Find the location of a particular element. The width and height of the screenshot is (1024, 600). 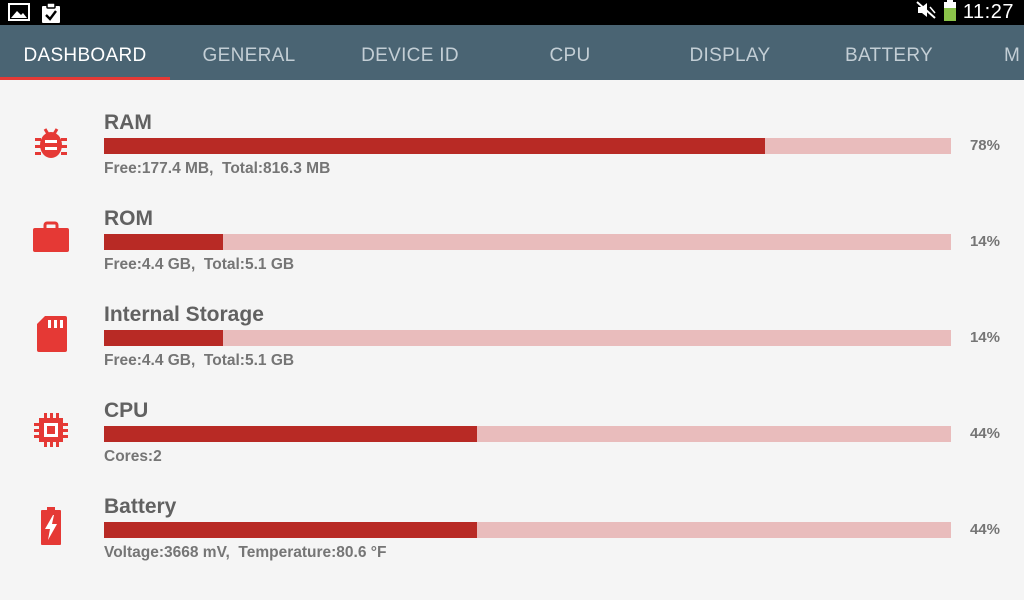

chip-icon is located at coordinates (51, 430).